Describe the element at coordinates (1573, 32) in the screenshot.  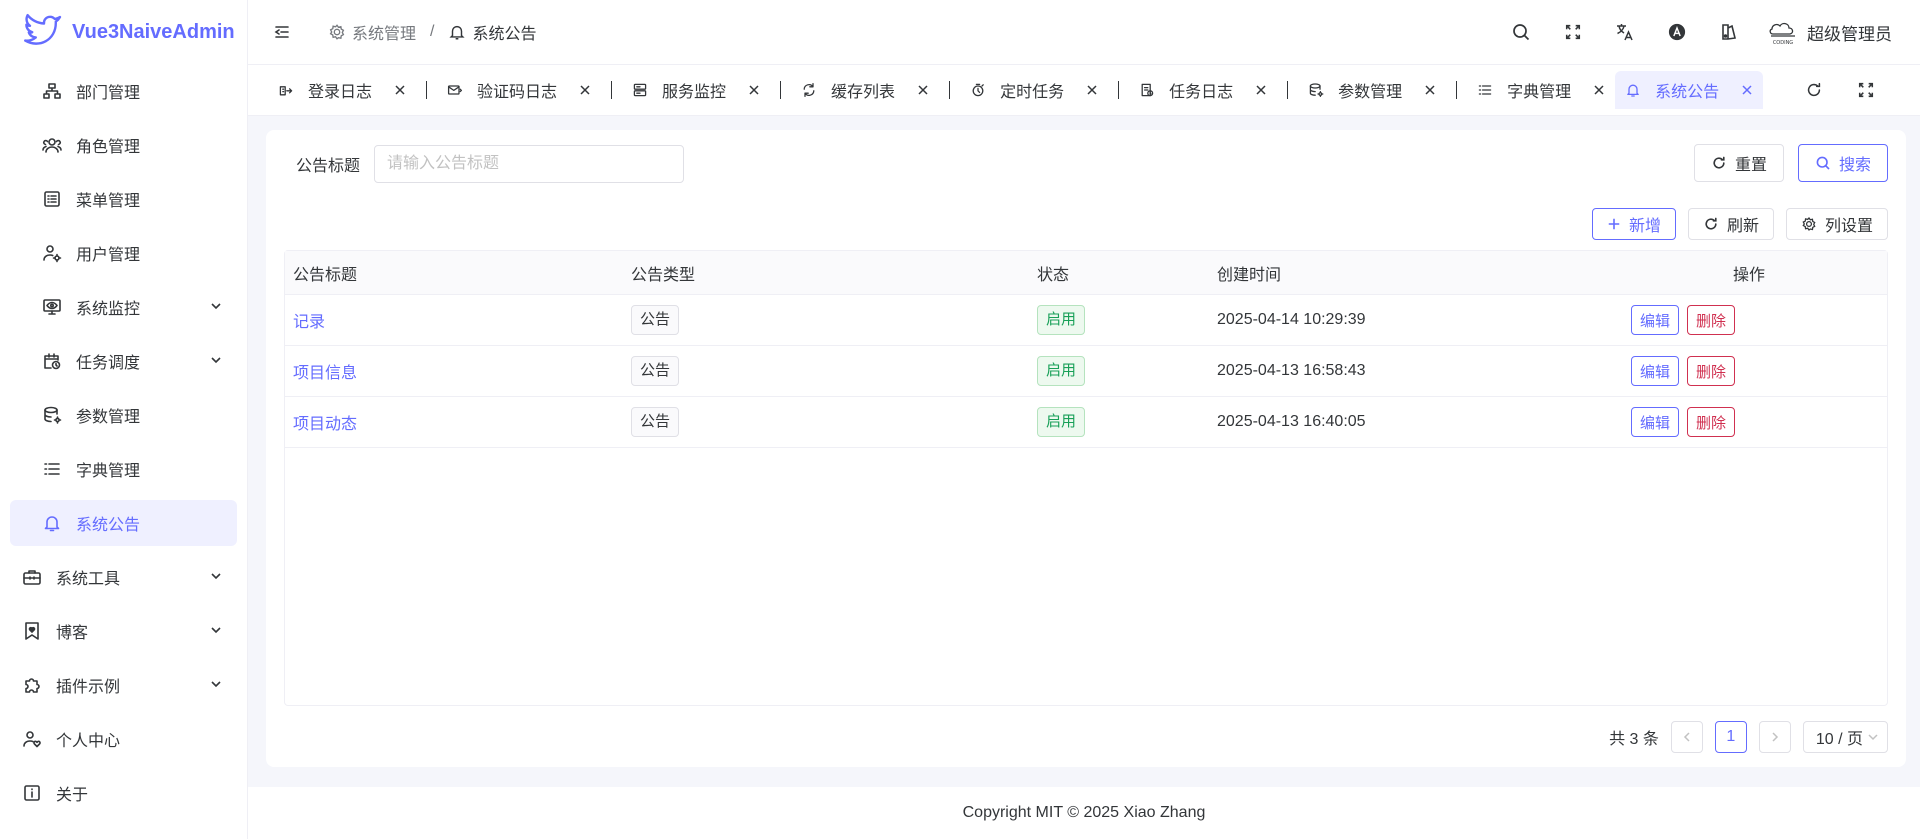
I see `fullscreen-icon` at that location.